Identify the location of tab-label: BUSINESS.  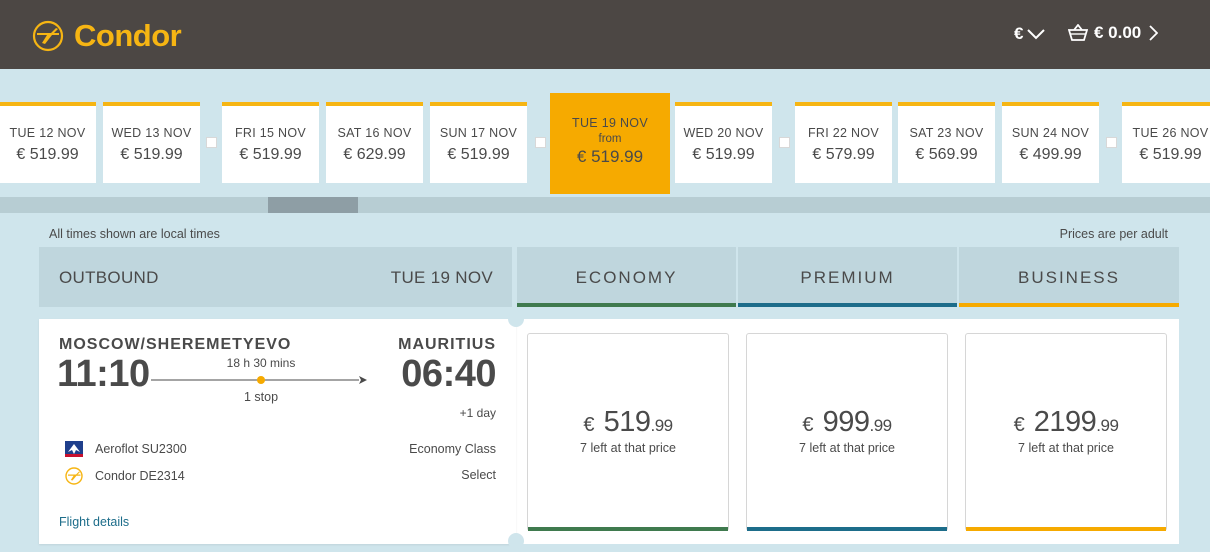
(1069, 277).